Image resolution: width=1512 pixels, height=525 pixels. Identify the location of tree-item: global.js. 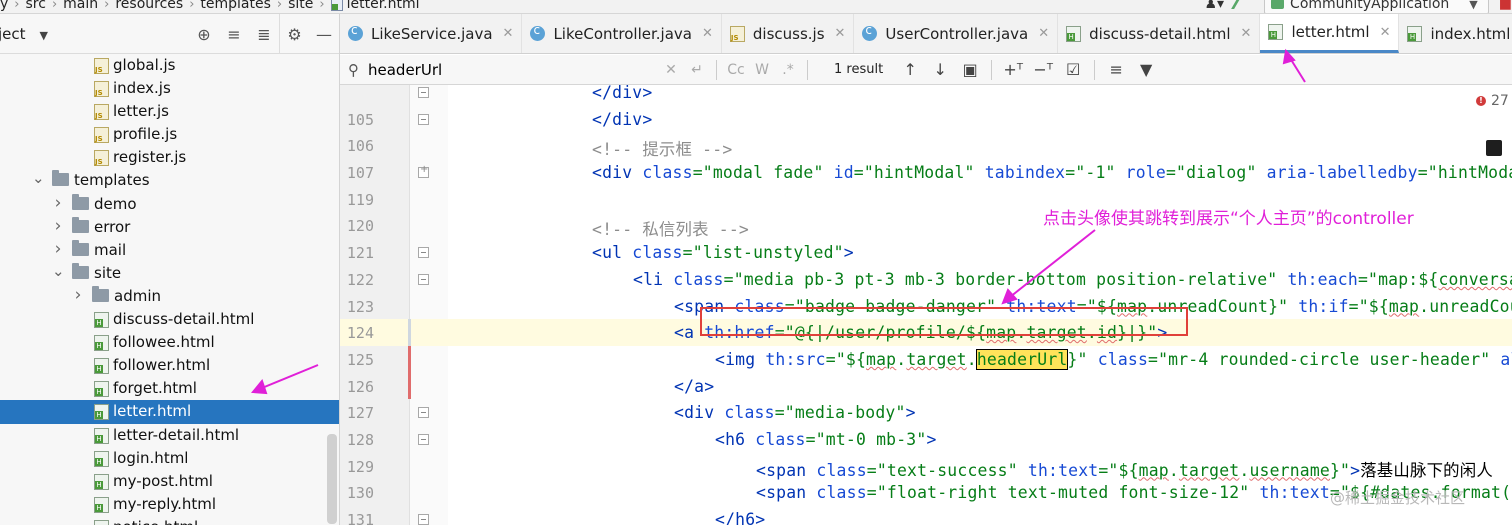
(169, 65).